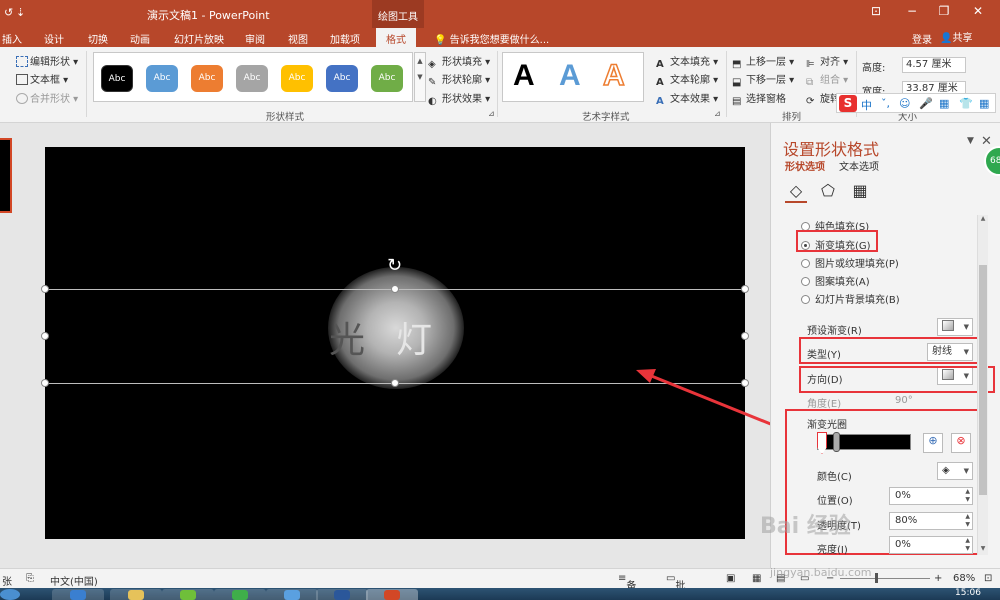  Describe the element at coordinates (292, 594) in the screenshot. I see `taskbar-app-qq` at that location.